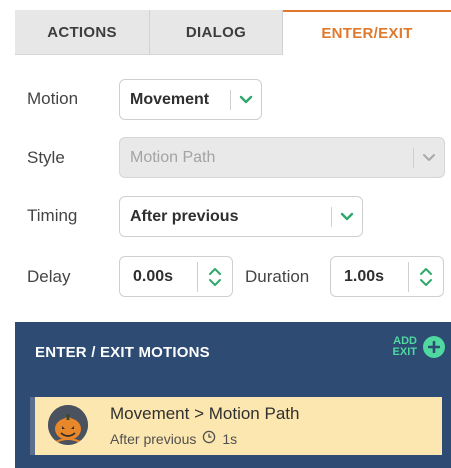 This screenshot has height=468, width=451. I want to click on delay-label: Delay, so click(49, 276).